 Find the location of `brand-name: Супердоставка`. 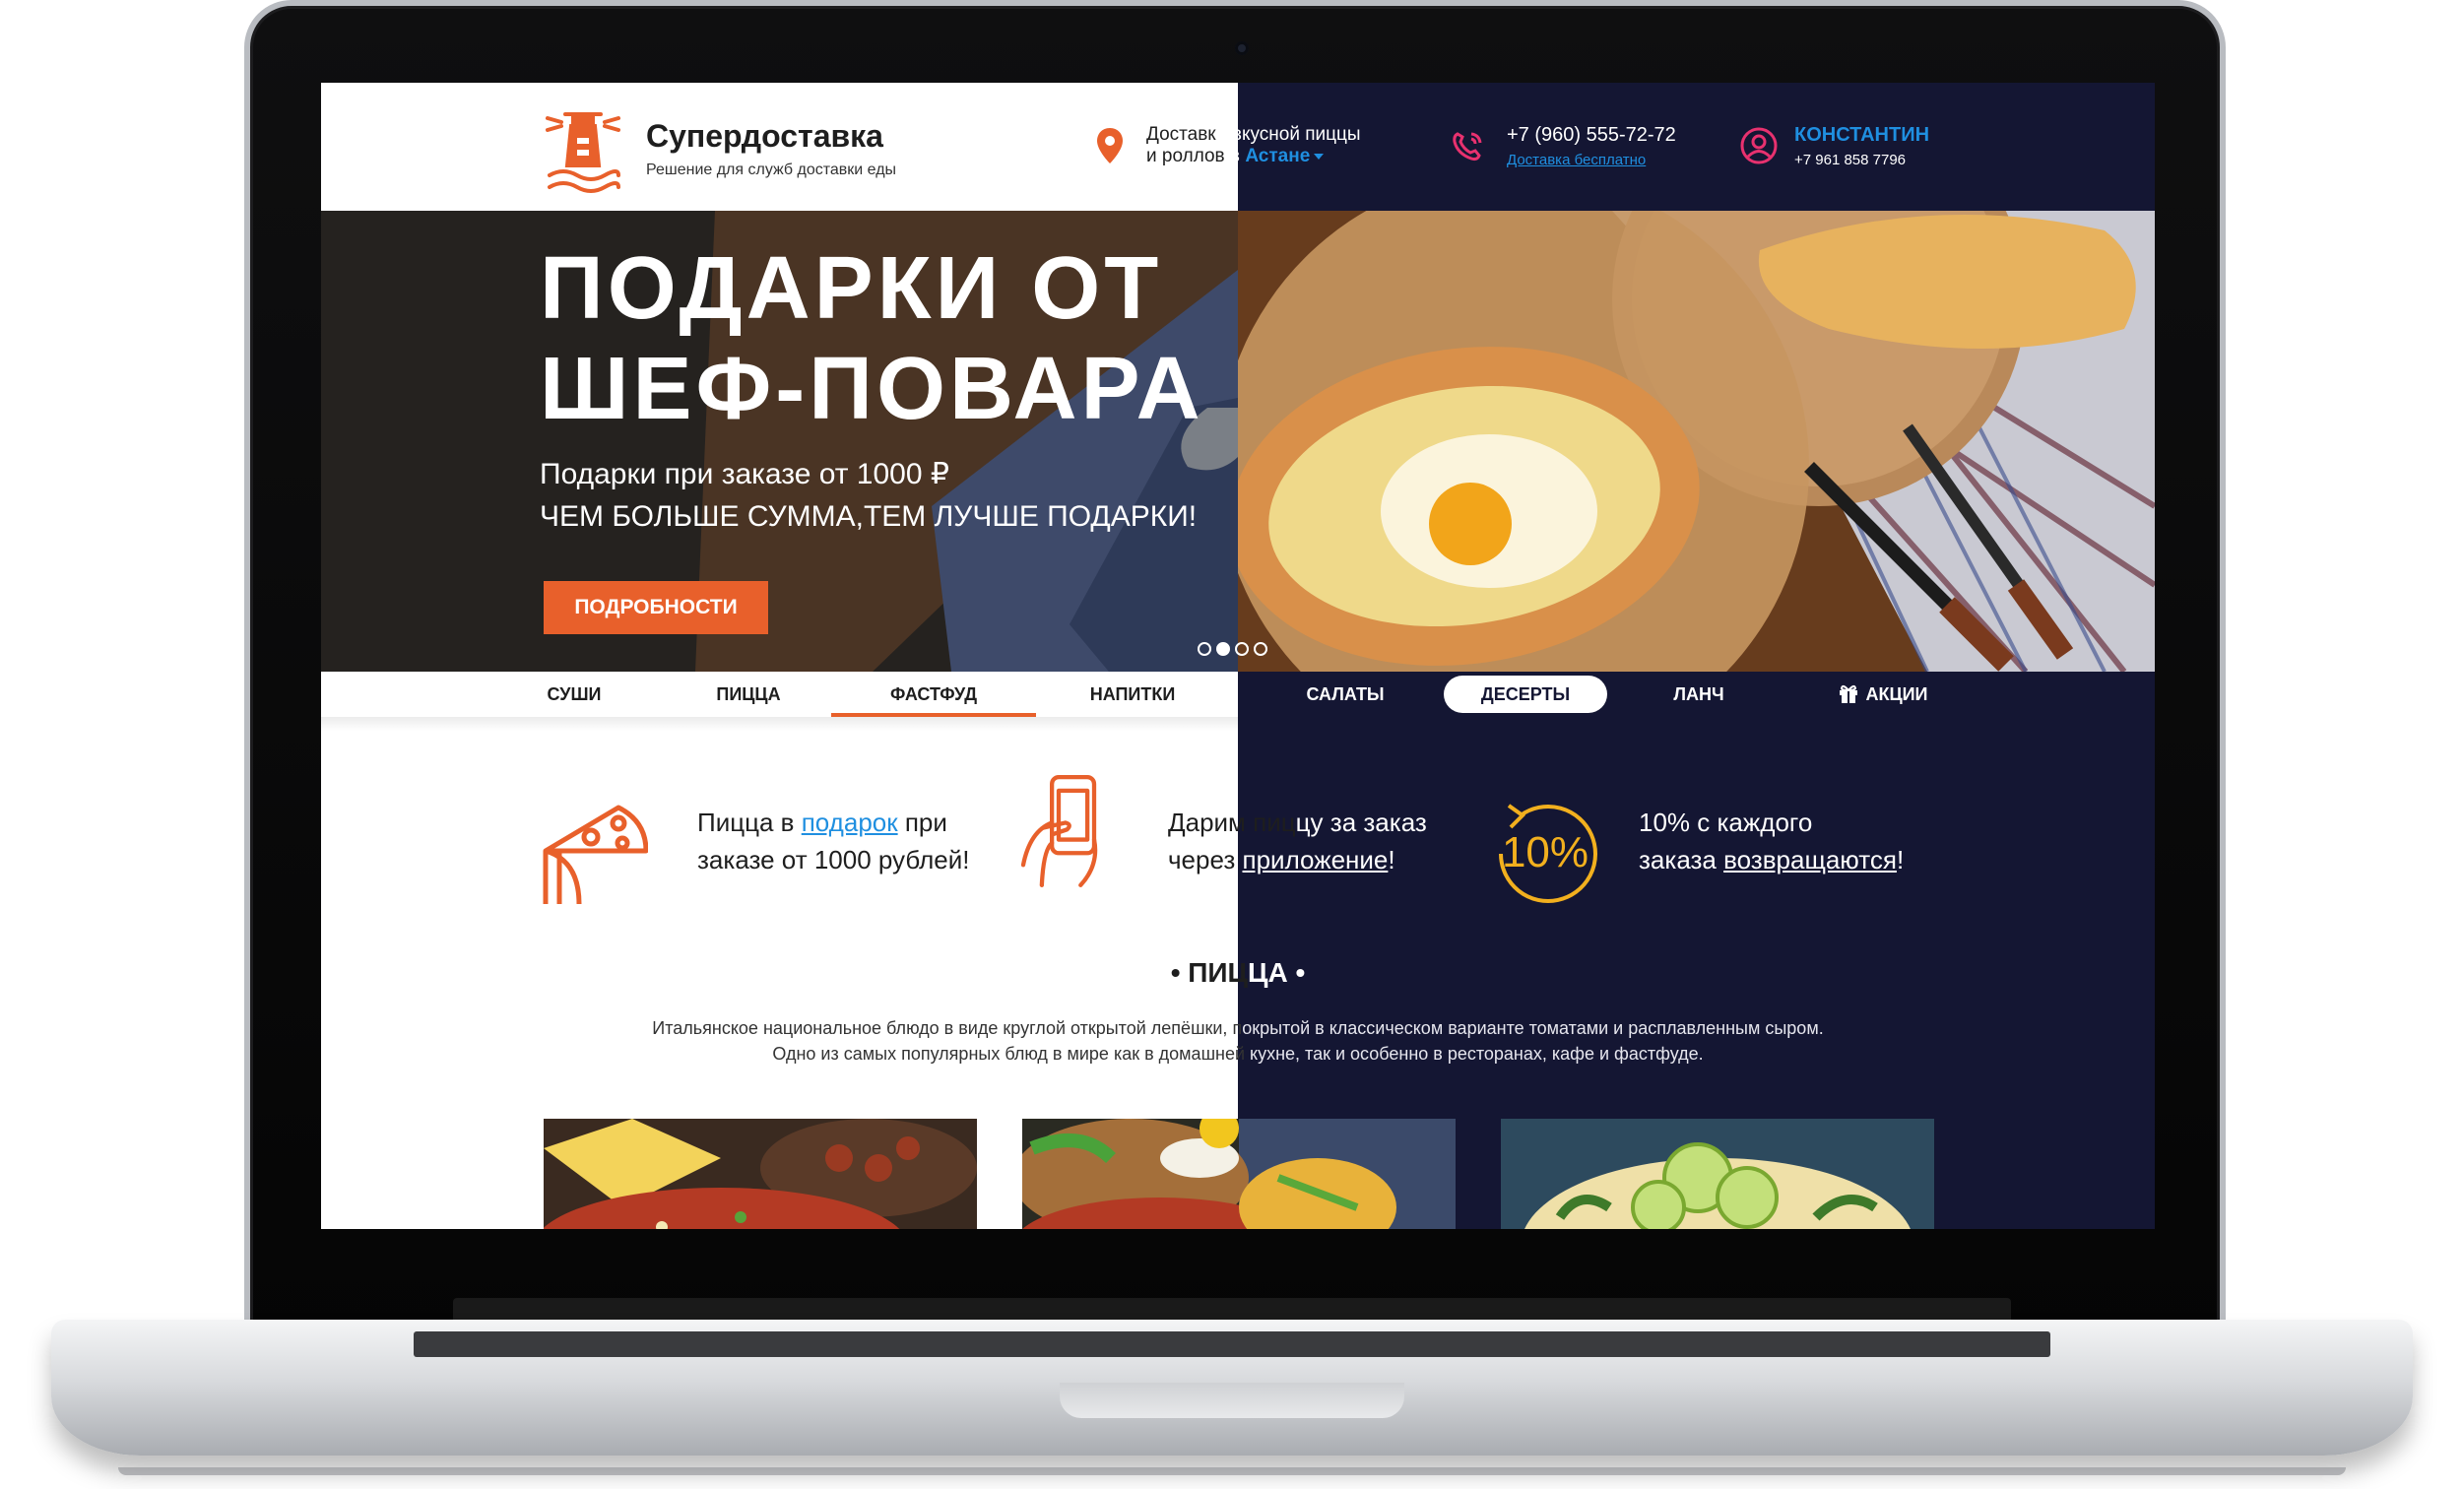

brand-name: Супердоставка is located at coordinates (764, 136).